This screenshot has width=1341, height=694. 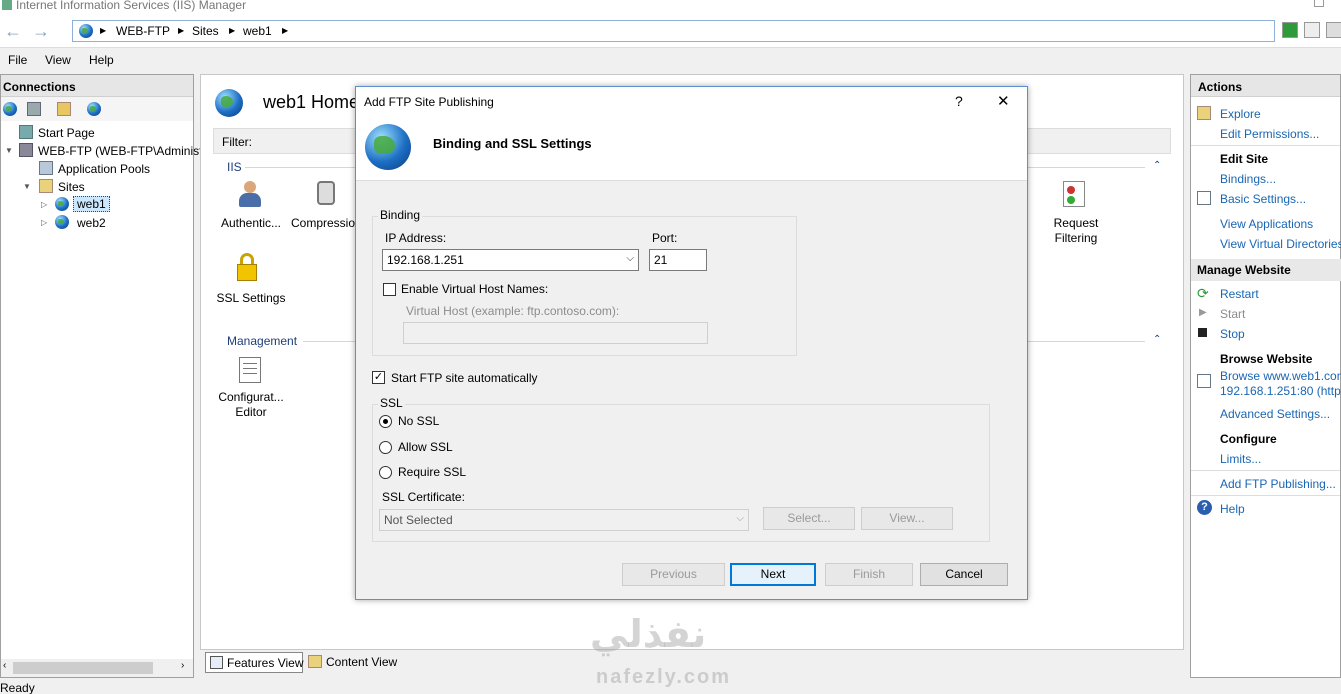 What do you see at coordinates (385, 472) in the screenshot?
I see `require-ssl-radio` at bounding box center [385, 472].